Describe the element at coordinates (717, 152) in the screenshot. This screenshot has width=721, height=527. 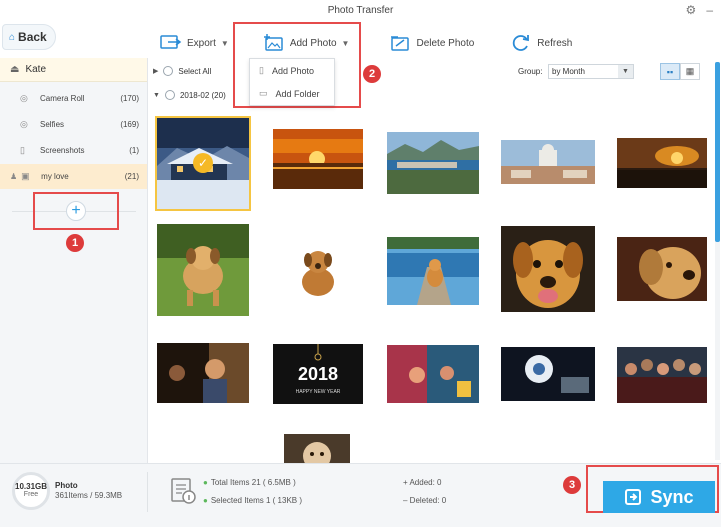
I see `scrollbar-thumb` at that location.